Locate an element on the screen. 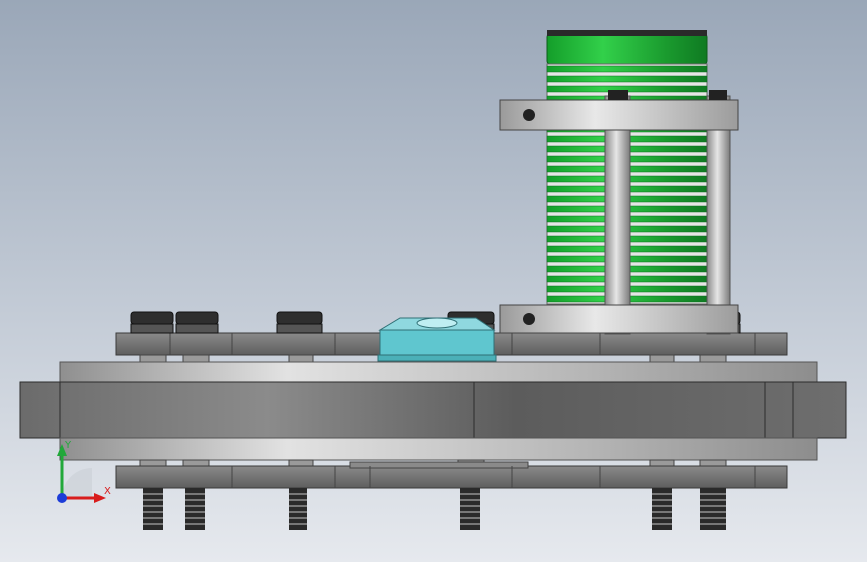 The height and width of the screenshot is (562, 867). lower-ring is located at coordinates (438, 449).